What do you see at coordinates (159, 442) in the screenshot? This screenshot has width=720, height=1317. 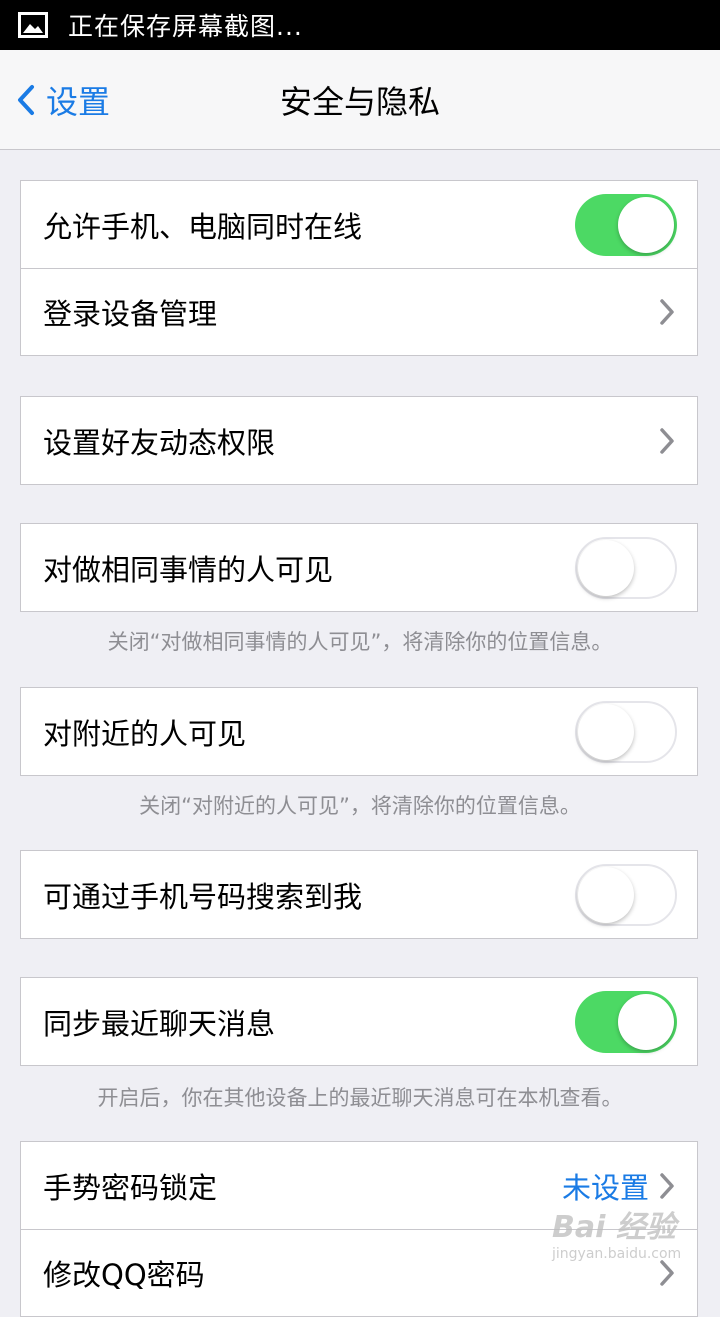 I see `row-label: 设置好友动态权限` at bounding box center [159, 442].